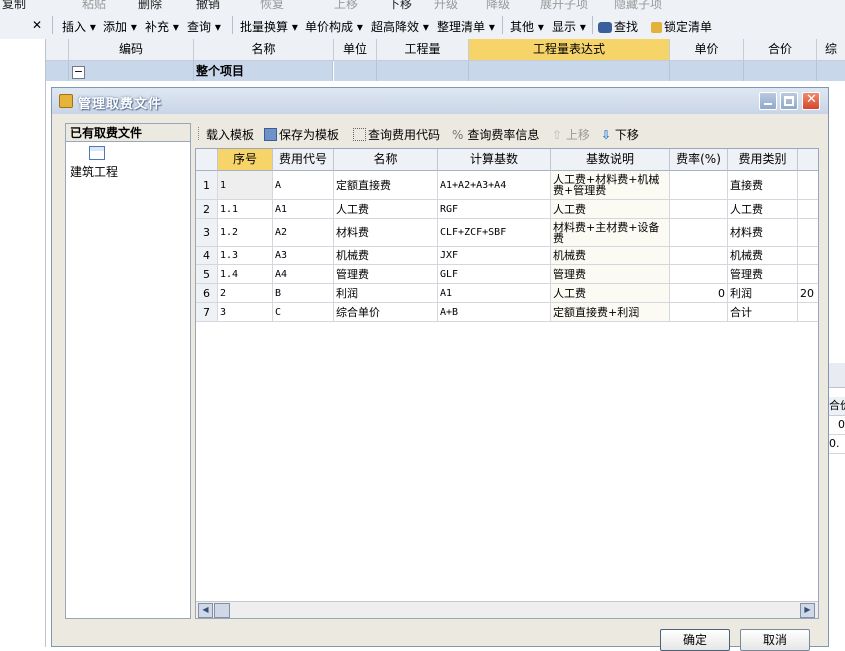  What do you see at coordinates (494, 274) in the screenshot?
I see `fee-cell-calc-base: GLF` at bounding box center [494, 274].